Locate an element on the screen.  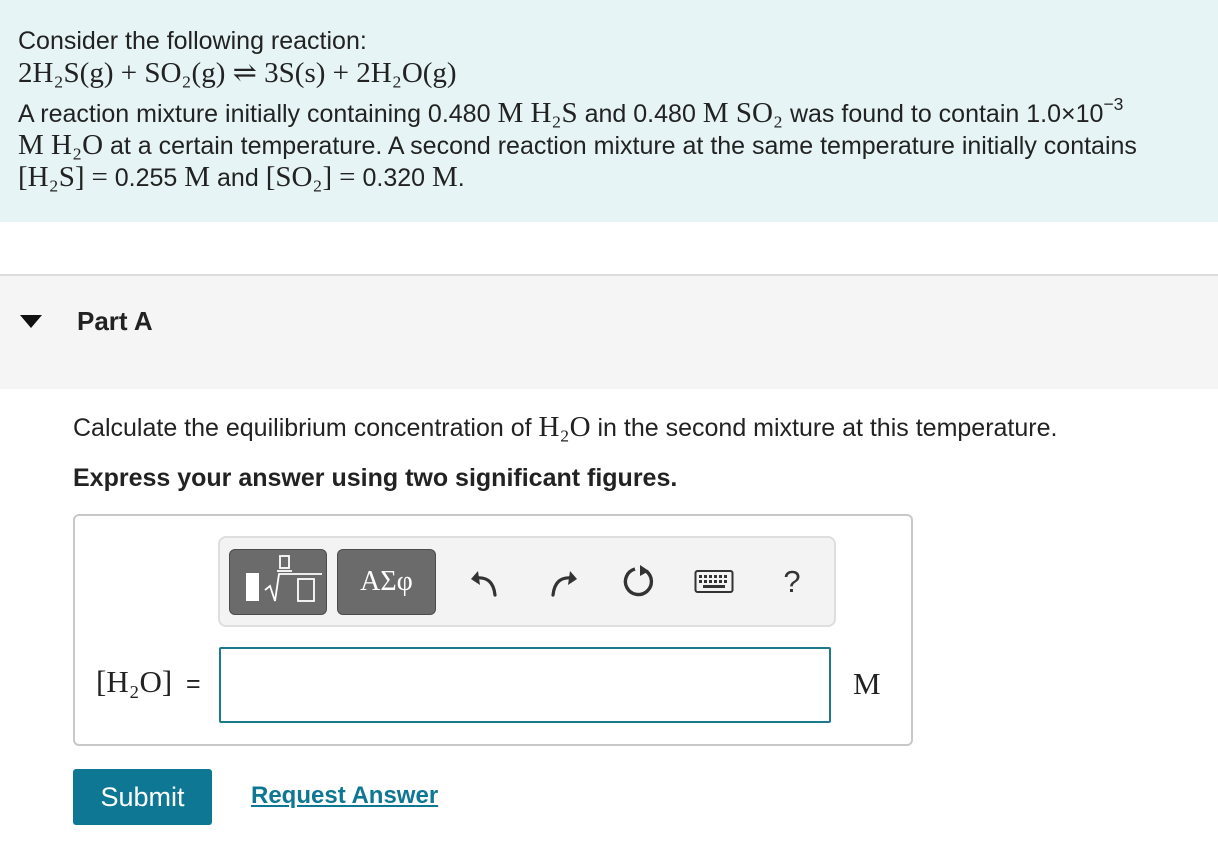
concentration-unit-so2: M SO₂ is located at coordinates (743, 113).